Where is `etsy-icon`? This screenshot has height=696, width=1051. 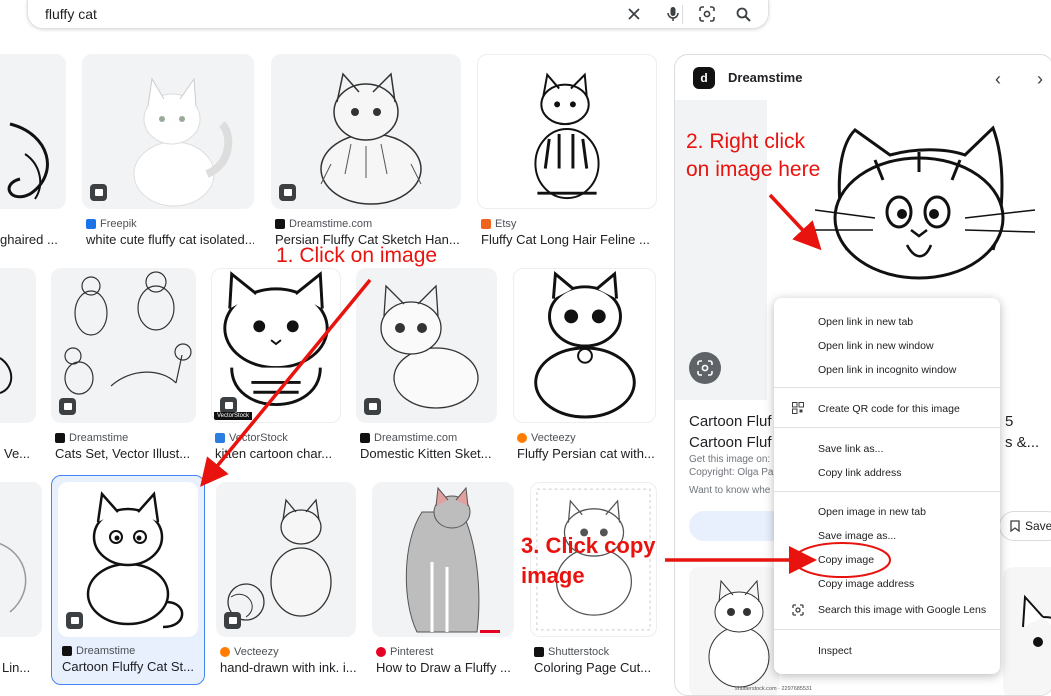
etsy-icon is located at coordinates (486, 224).